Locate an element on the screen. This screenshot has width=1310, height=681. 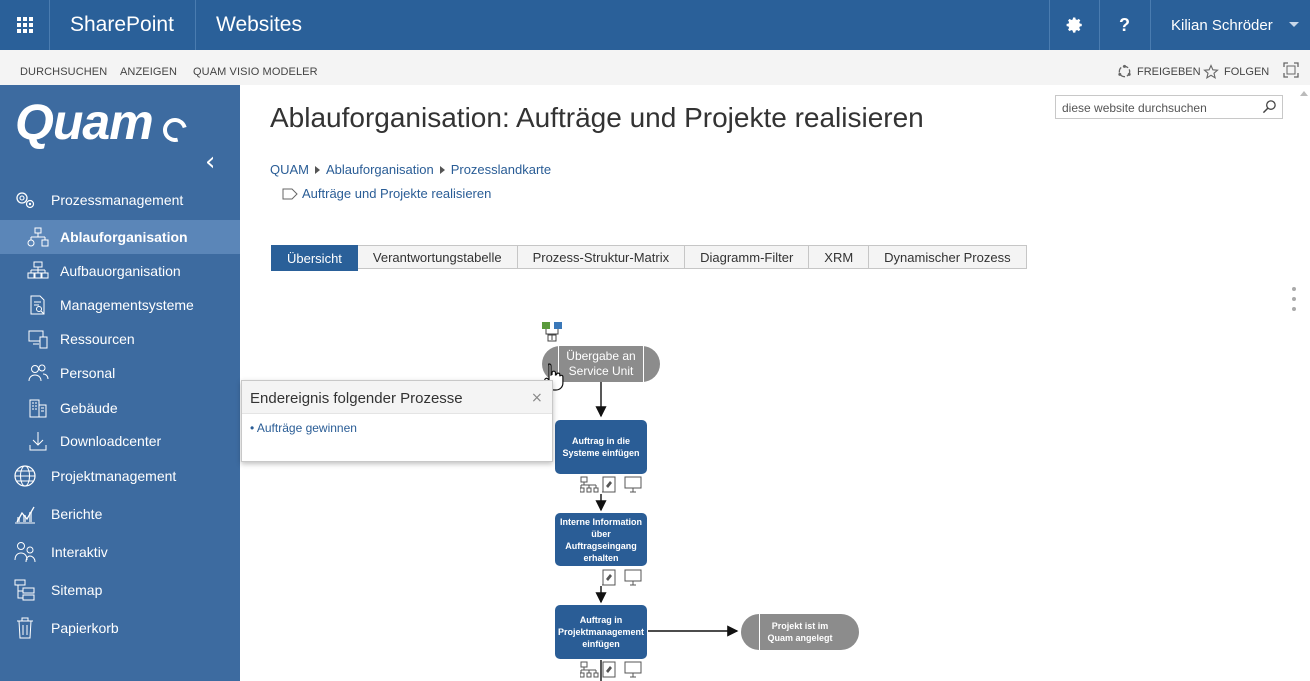
follow-button: FOLGEN is located at coordinates (1236, 72).